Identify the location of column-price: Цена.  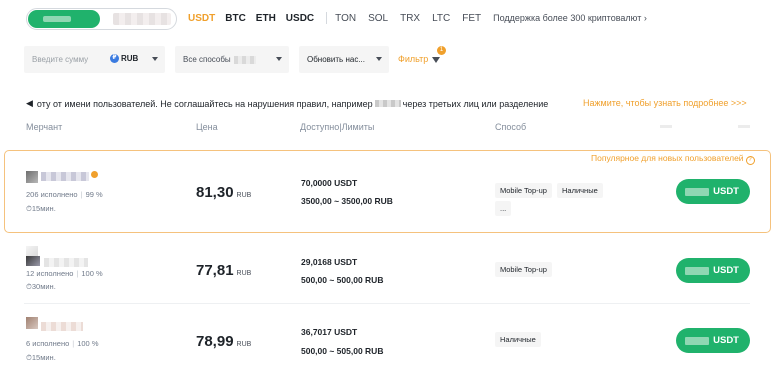
(207, 127).